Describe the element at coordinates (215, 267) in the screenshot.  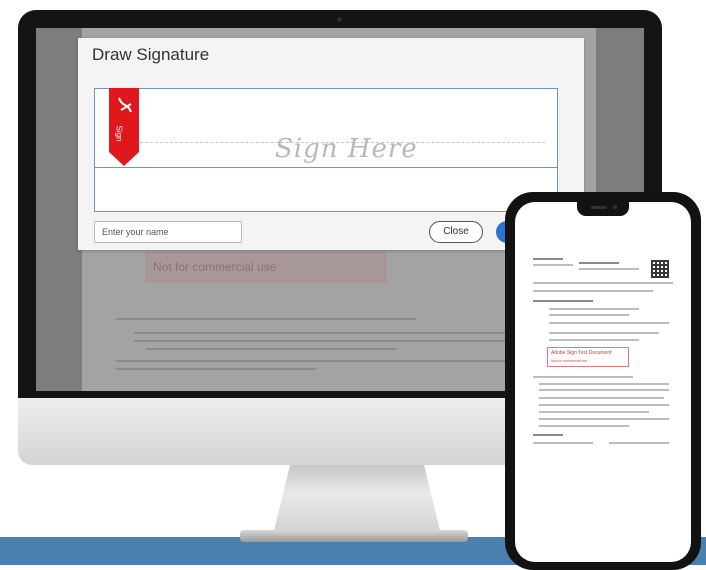
I see `watermark-text: Not for commercial use` at that location.